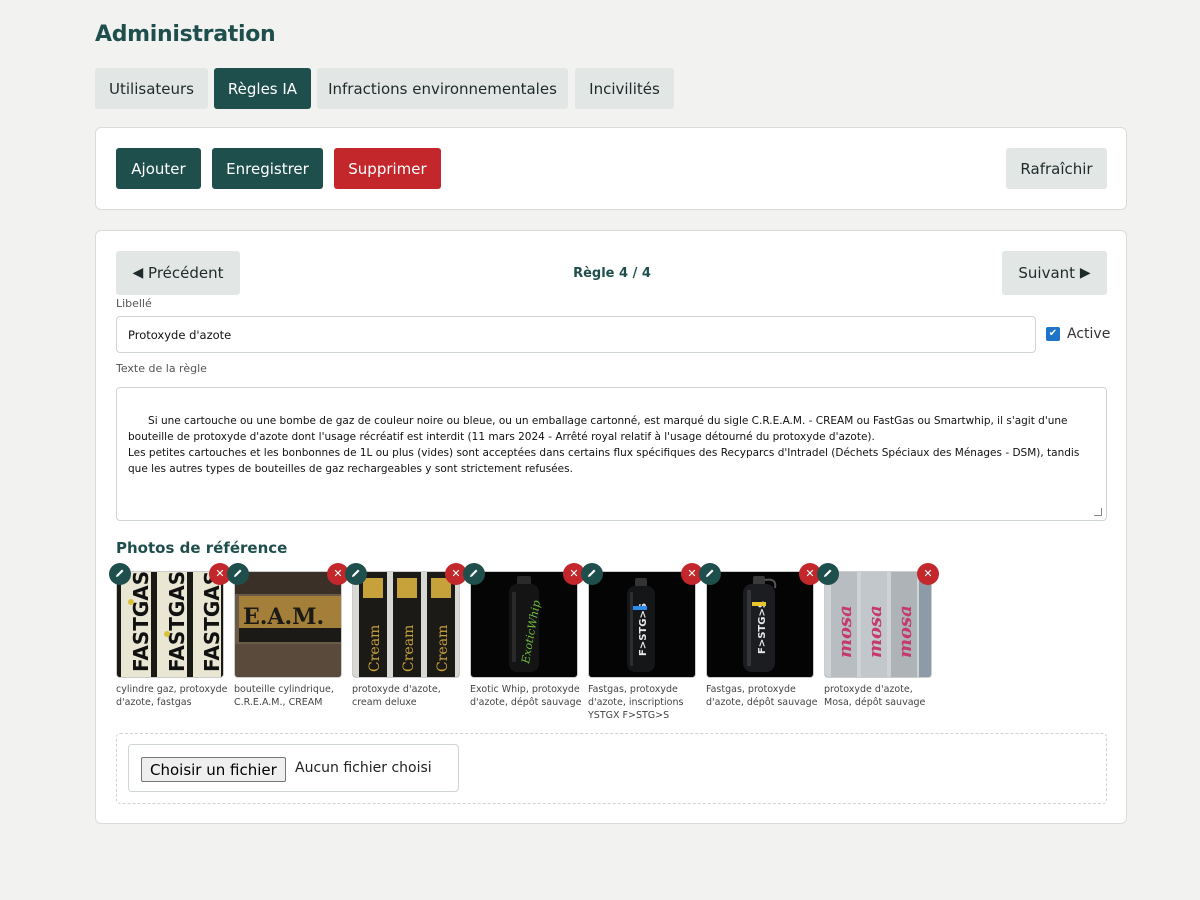 The image size is (1200, 900). What do you see at coordinates (267, 168) in the screenshot?
I see `save-button: Enregistrer` at bounding box center [267, 168].